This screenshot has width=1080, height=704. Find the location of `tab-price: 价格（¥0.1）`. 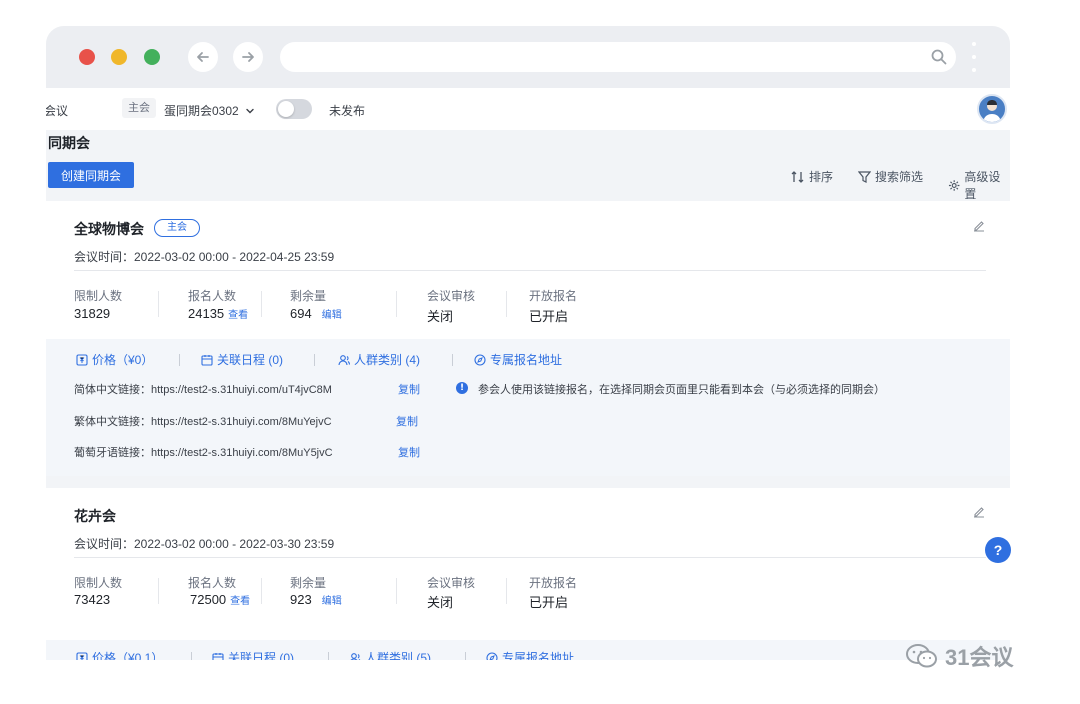

tab-price: 价格（¥0.1） is located at coordinates (119, 654).